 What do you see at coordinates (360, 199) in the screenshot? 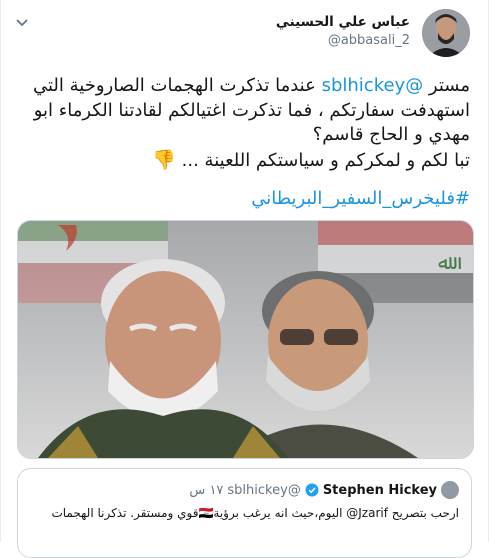
I see `hashtag-link: #فليخرس_السفير_البريطاني` at bounding box center [360, 199].